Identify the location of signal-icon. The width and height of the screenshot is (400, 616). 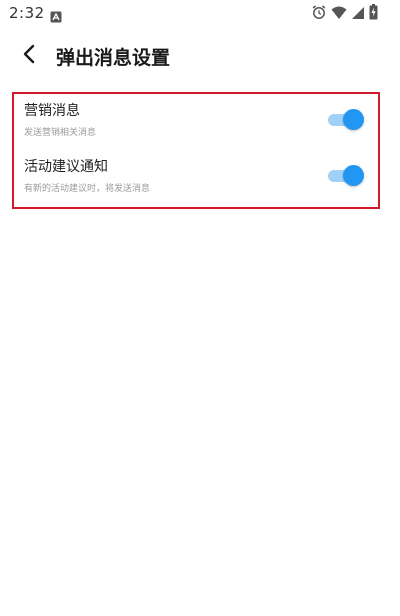
(358, 14).